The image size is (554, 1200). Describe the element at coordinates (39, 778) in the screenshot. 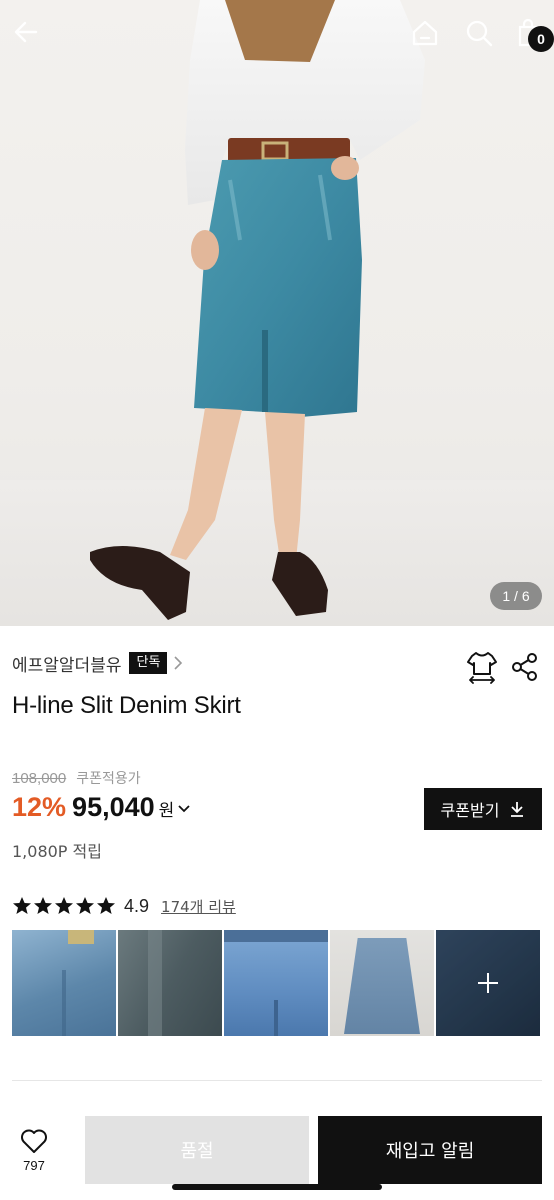

I see `original-price: 108,000` at that location.